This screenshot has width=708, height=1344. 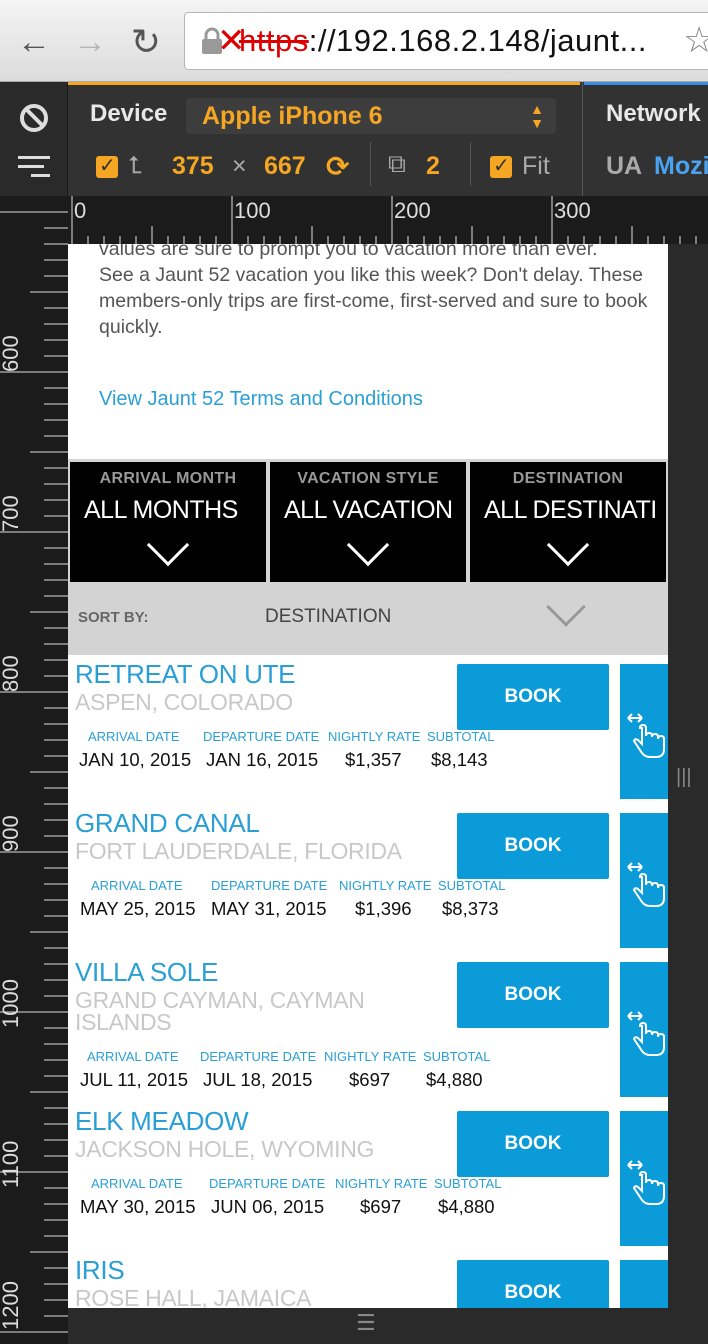 I want to click on device-label: Device, so click(x=129, y=113).